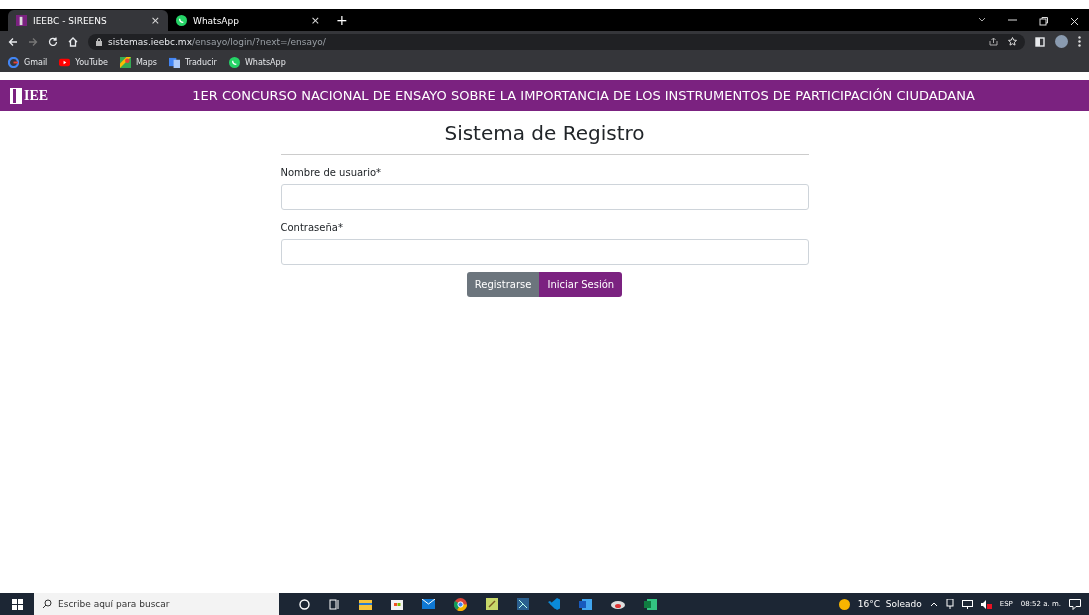 The height and width of the screenshot is (615, 1089). I want to click on code-editor-icon, so click(554, 604).